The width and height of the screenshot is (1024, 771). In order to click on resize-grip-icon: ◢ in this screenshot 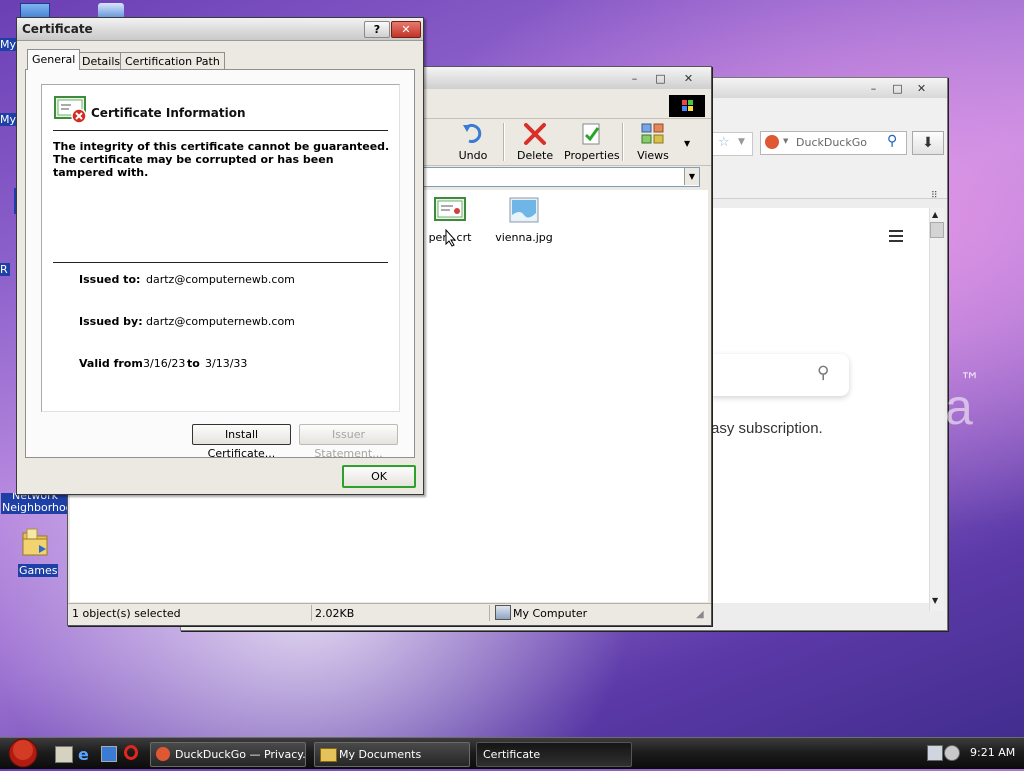, I will do `click(700, 614)`.